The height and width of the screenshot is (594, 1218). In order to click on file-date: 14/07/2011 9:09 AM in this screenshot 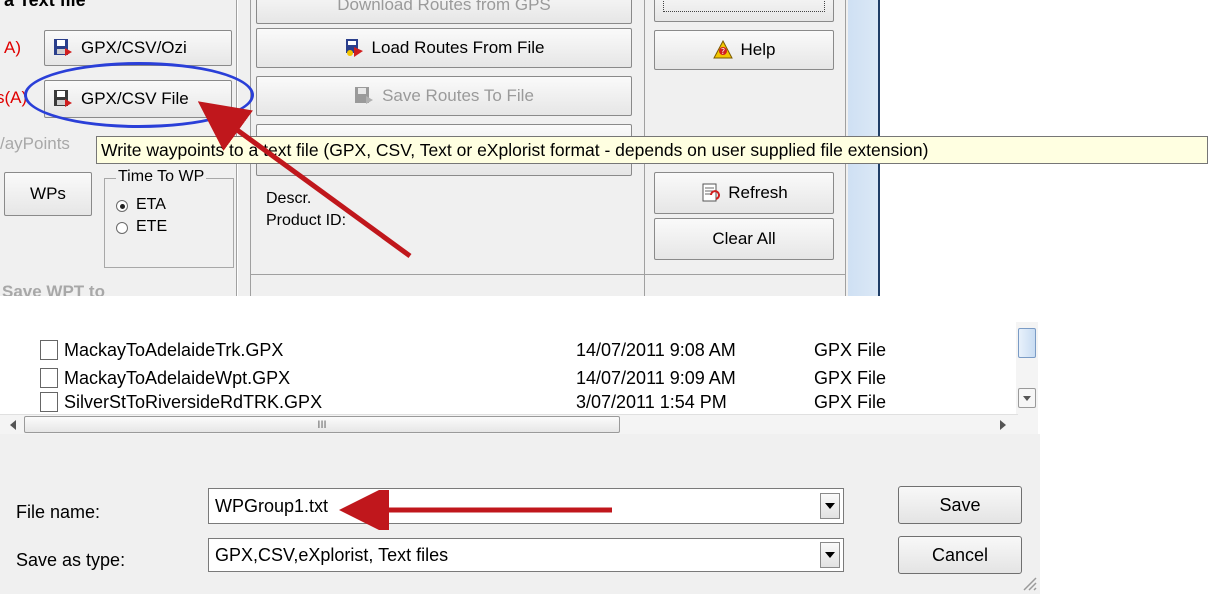, I will do `click(656, 377)`.